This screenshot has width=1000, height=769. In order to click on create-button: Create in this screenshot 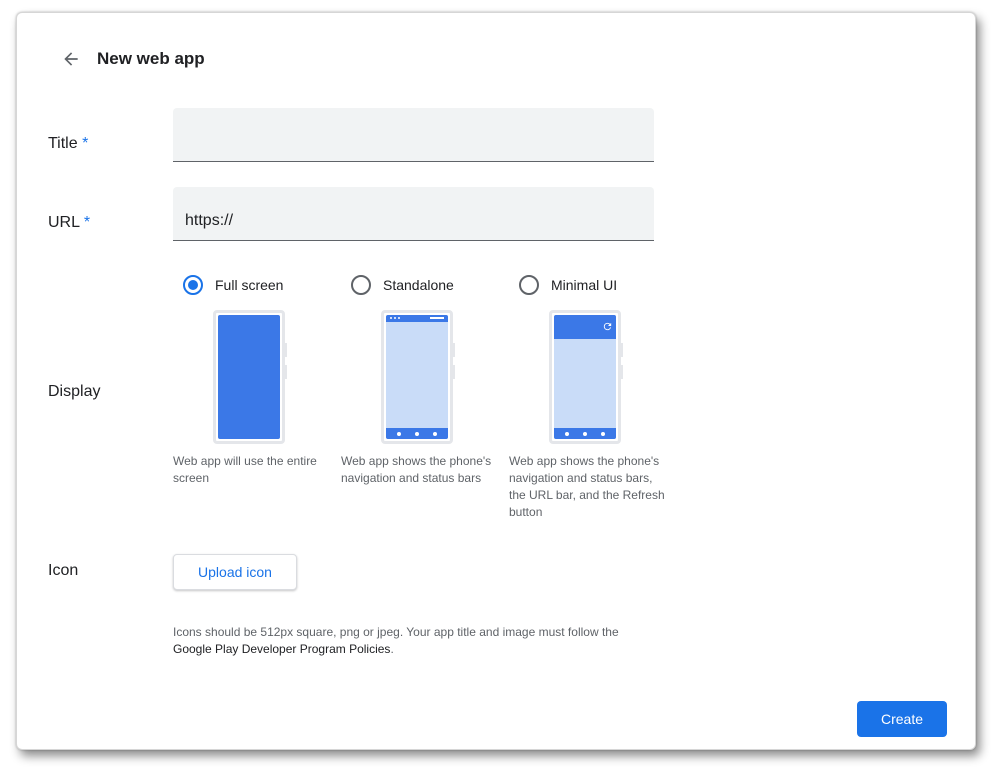, I will do `click(902, 719)`.